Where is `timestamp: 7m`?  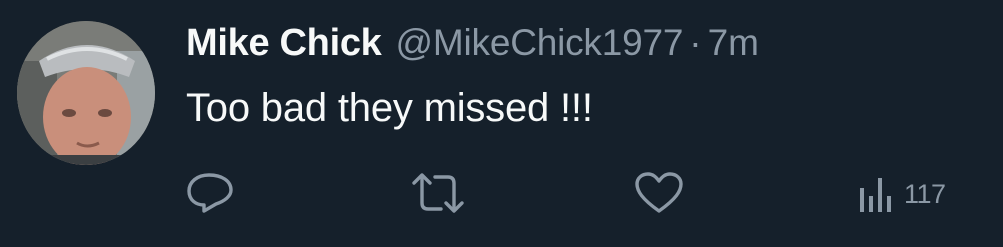 timestamp: 7m is located at coordinates (733, 43).